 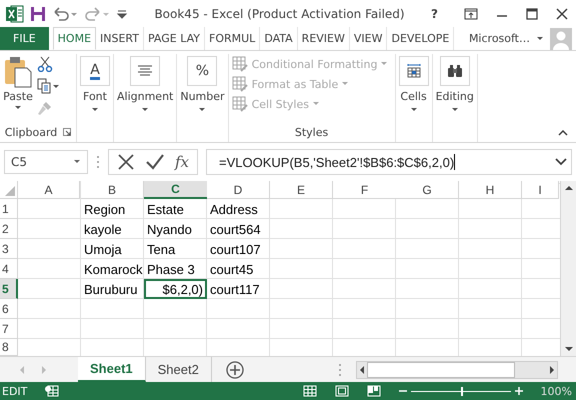 What do you see at coordinates (434, 13) in the screenshot?
I see `help-button: ?` at bounding box center [434, 13].